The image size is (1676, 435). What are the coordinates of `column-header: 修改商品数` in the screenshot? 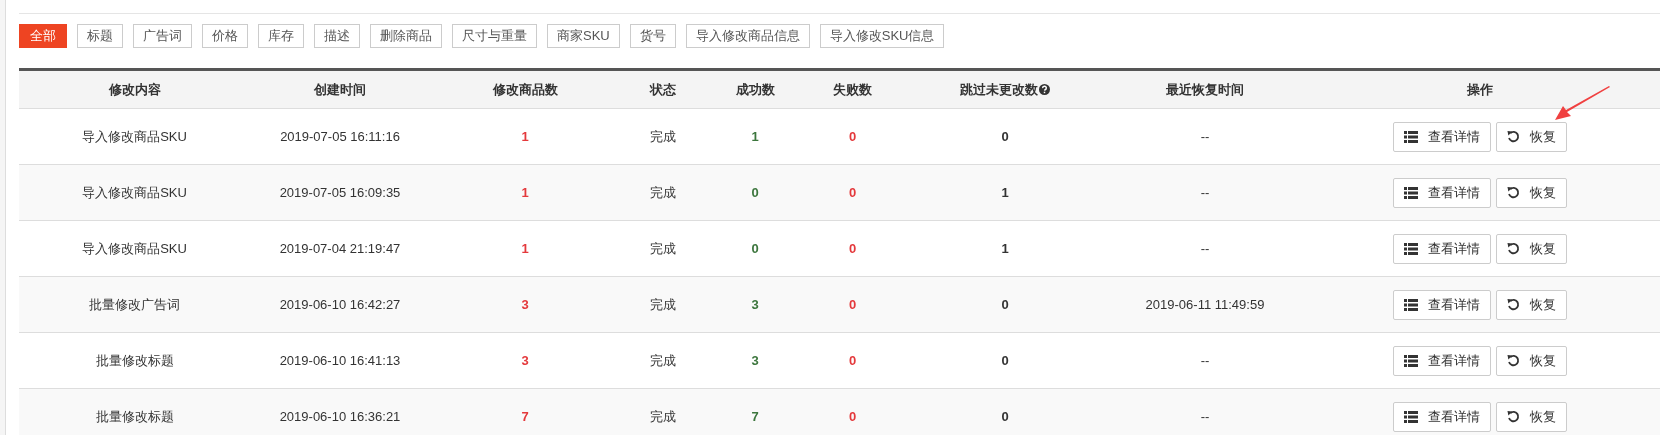 It's located at (525, 89).